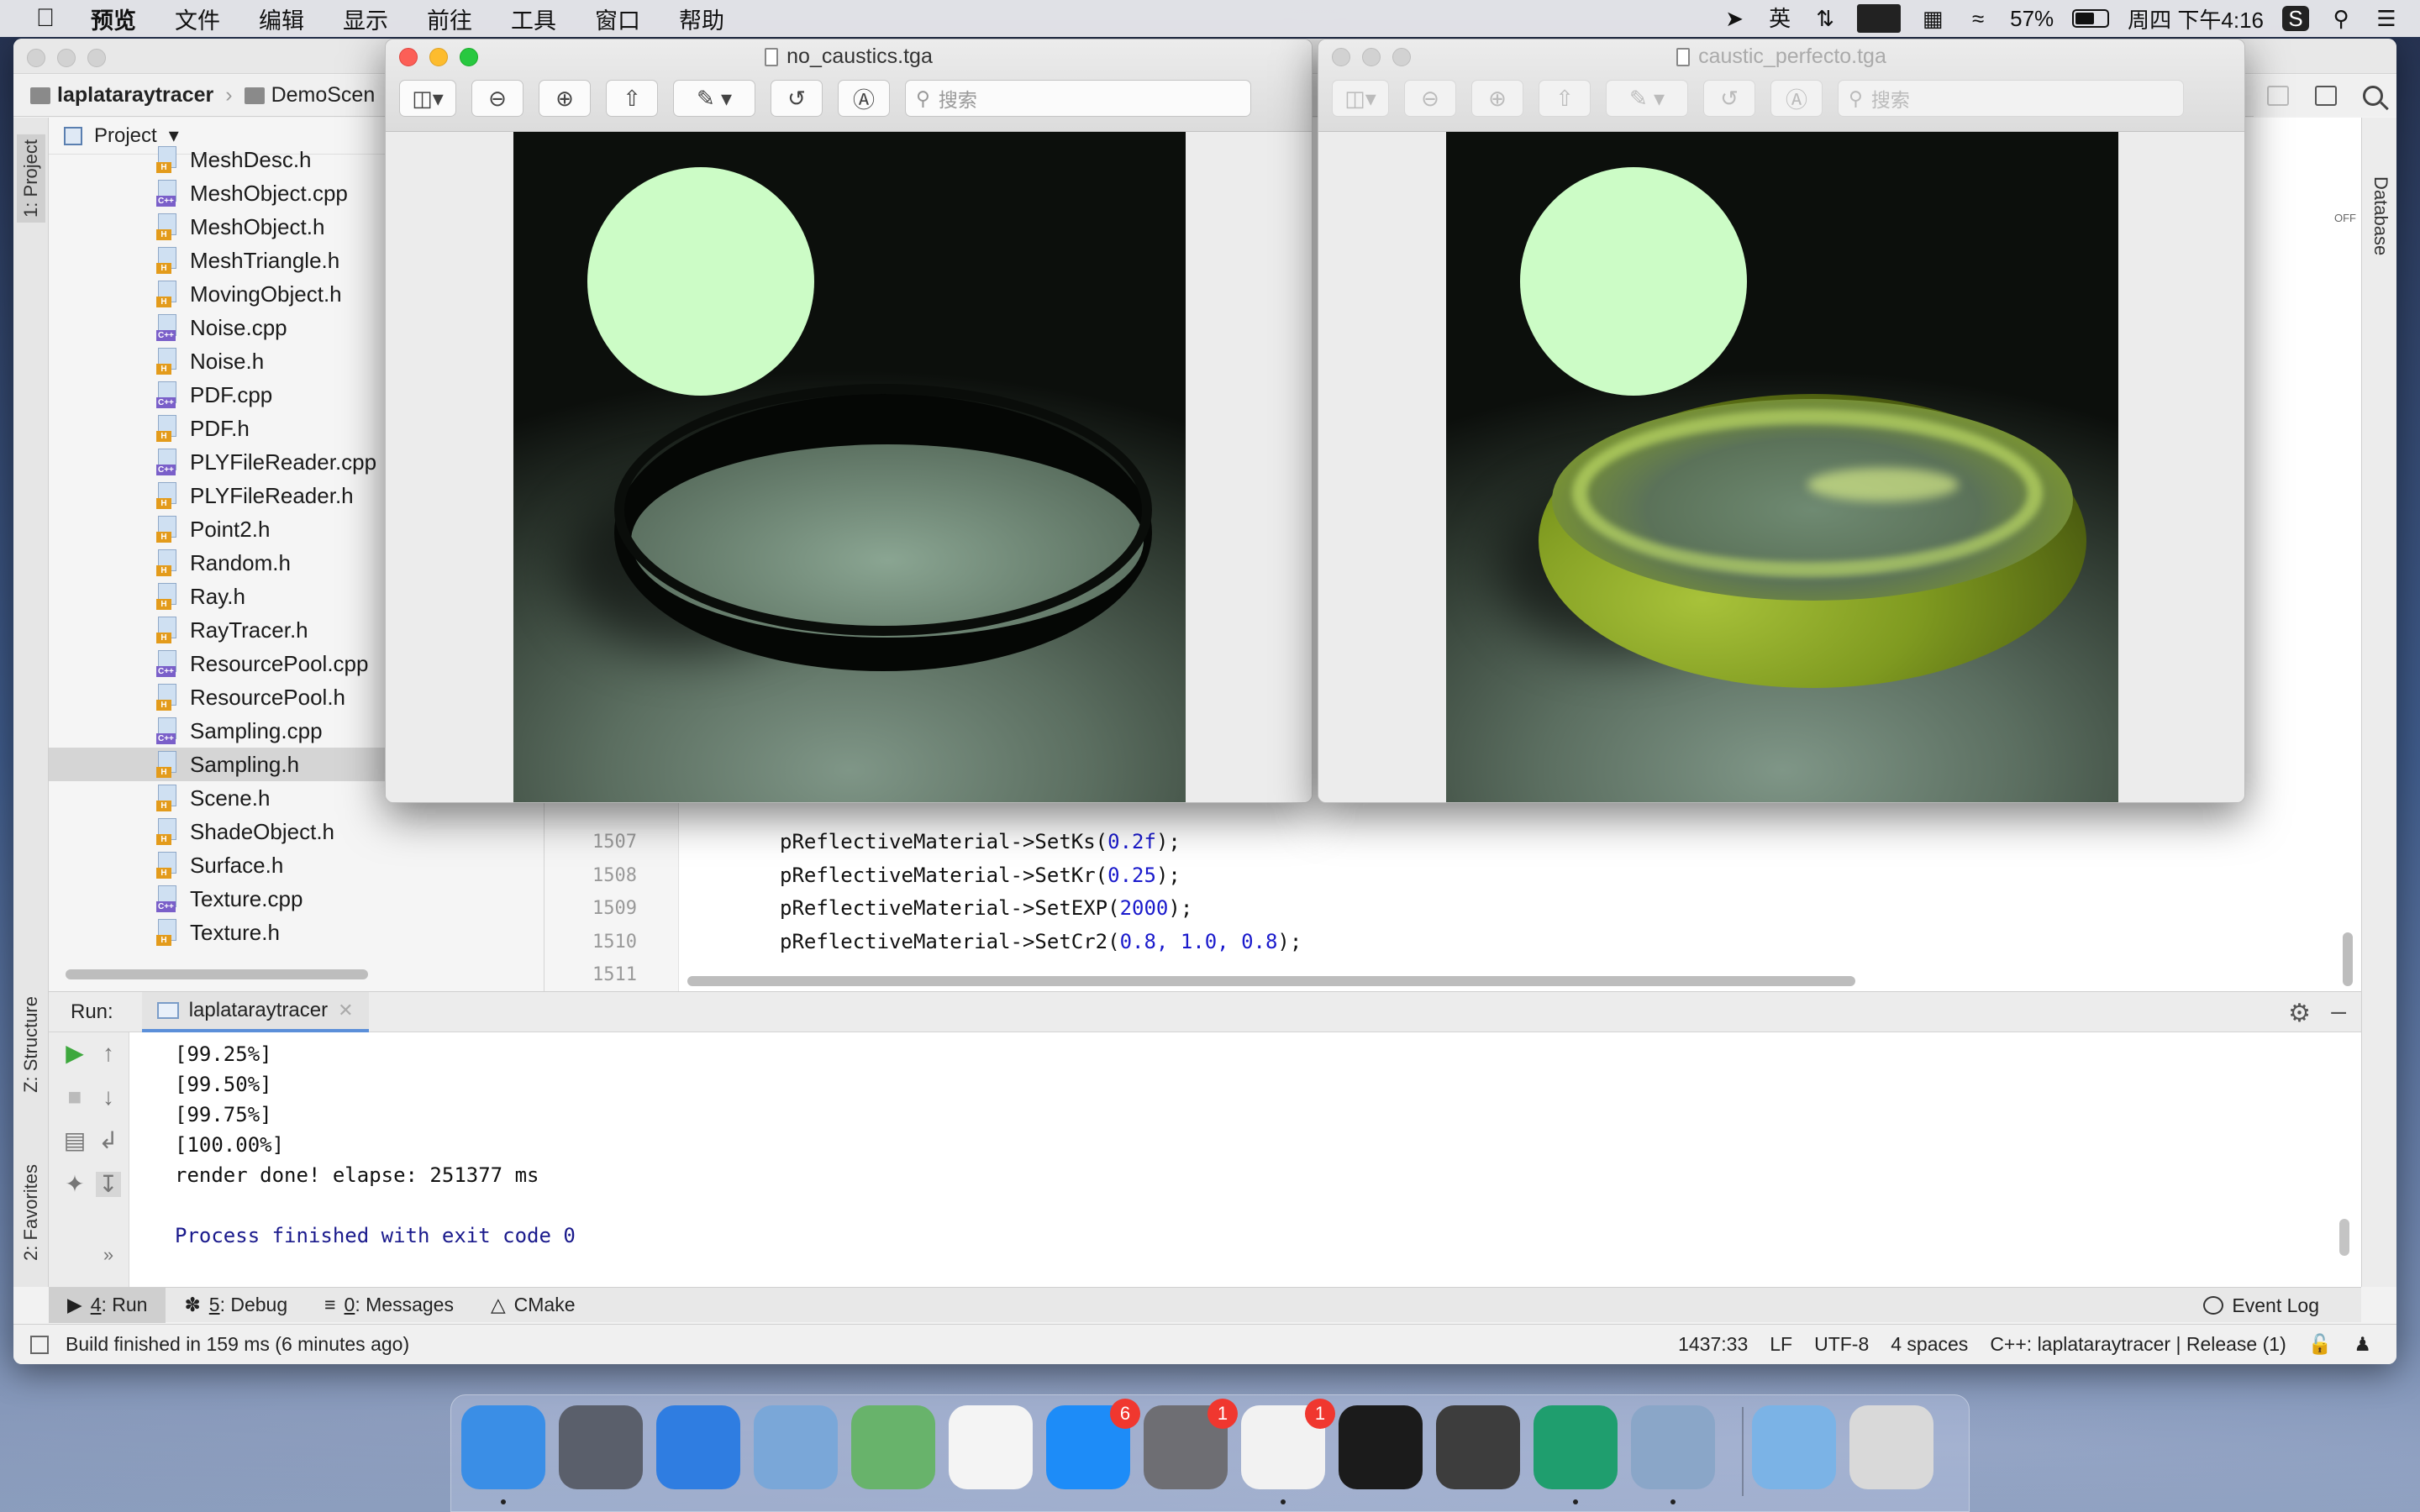  I want to click on project-file-item: H ShadeObject.h, so click(296, 831).